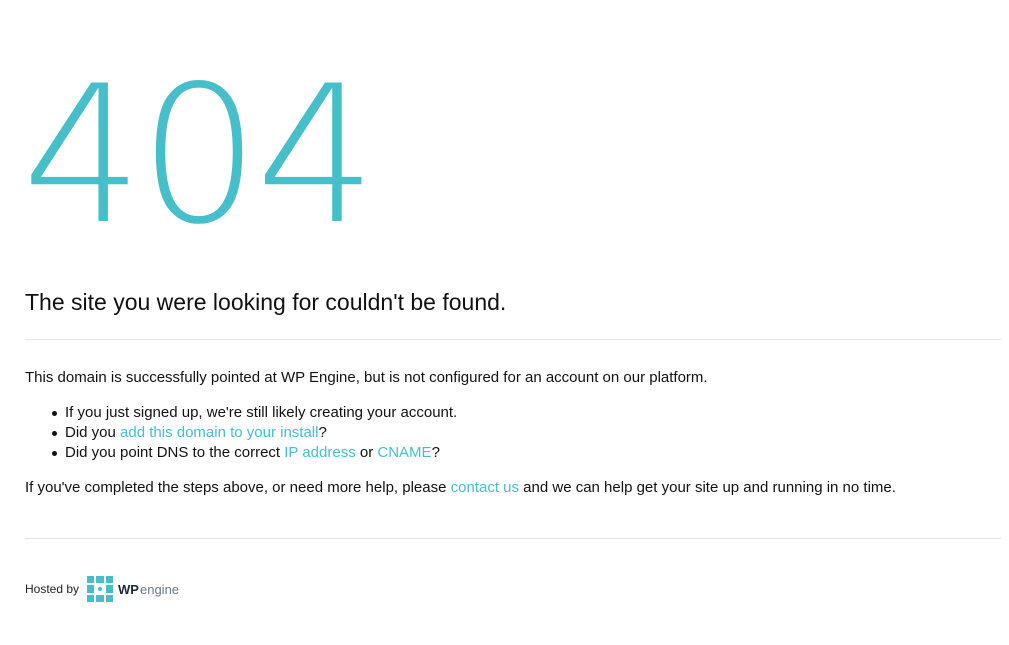 This screenshot has width=1009, height=645. What do you see at coordinates (513, 538) in the screenshot?
I see `divider-bottom` at bounding box center [513, 538].